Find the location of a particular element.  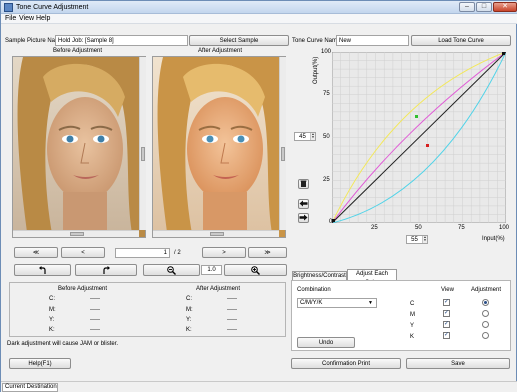

zoom-in-button is located at coordinates (255, 270).